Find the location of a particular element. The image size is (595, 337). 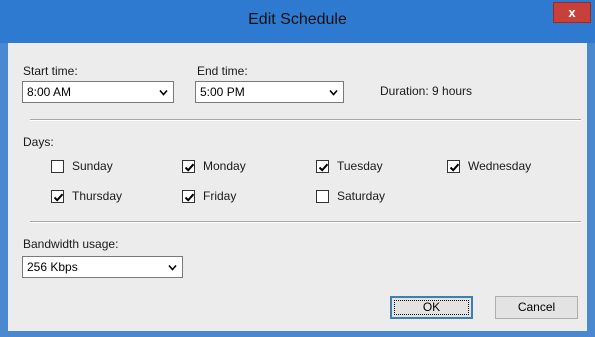

start-time-value: 8:00 AM is located at coordinates (49, 92).